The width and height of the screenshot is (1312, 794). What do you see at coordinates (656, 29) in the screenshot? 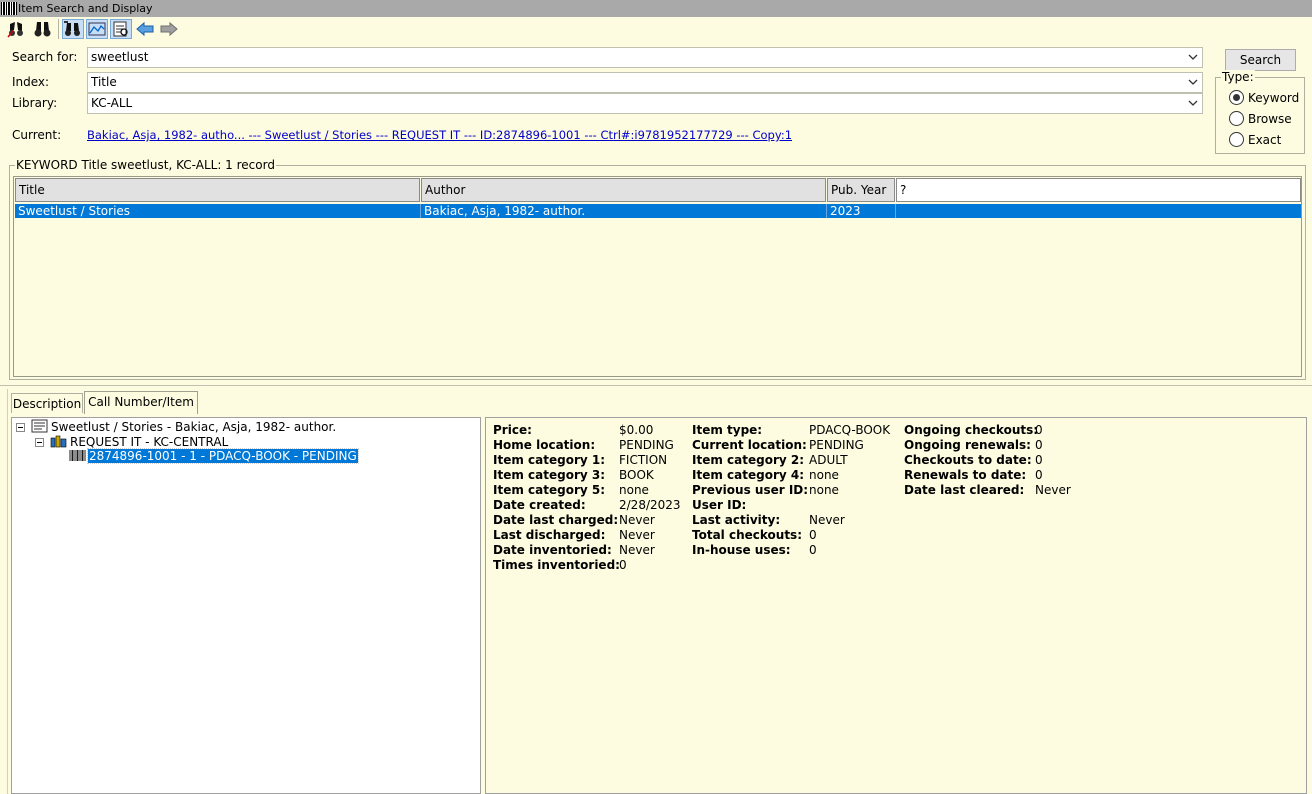
I see `toolbar` at bounding box center [656, 29].